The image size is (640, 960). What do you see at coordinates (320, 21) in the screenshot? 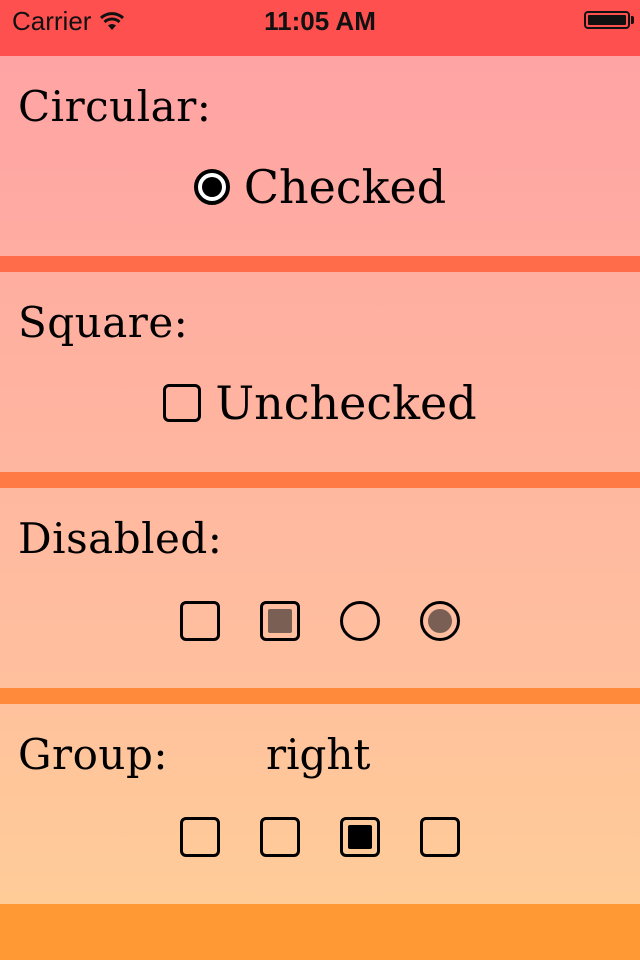
I see `status-time: 11:05 AM` at bounding box center [320, 21].